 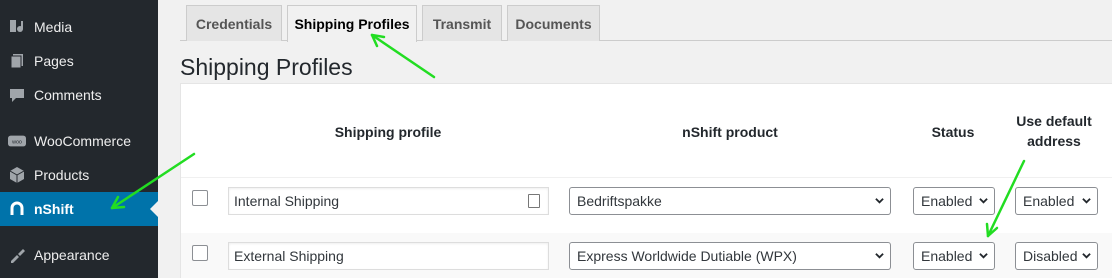 I want to click on select-value: Disabled, so click(x=1050, y=256).